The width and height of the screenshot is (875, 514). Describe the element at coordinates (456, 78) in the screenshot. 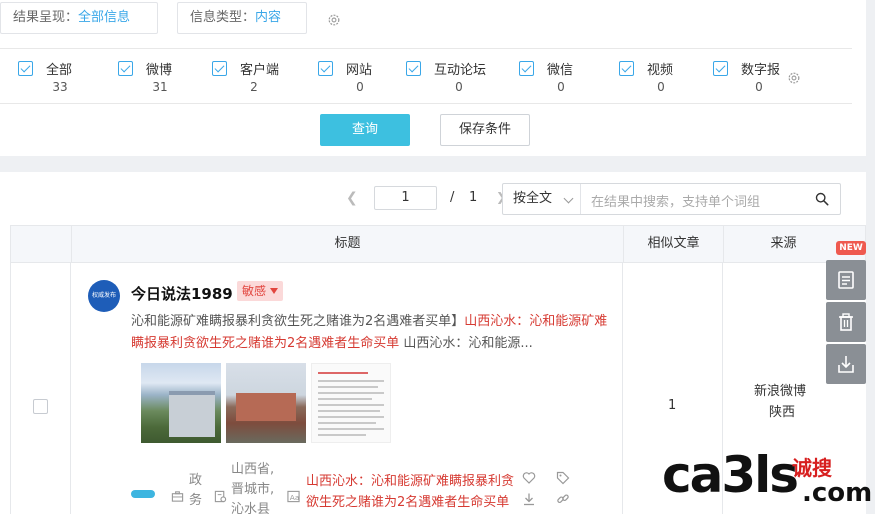

I see `source-option-forum: 互动论坛 0` at that location.